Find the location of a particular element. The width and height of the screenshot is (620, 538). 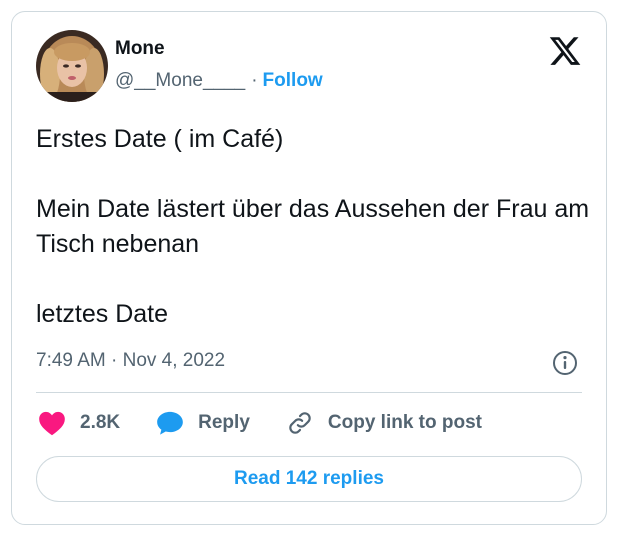

speech-bubble-icon is located at coordinates (170, 423).